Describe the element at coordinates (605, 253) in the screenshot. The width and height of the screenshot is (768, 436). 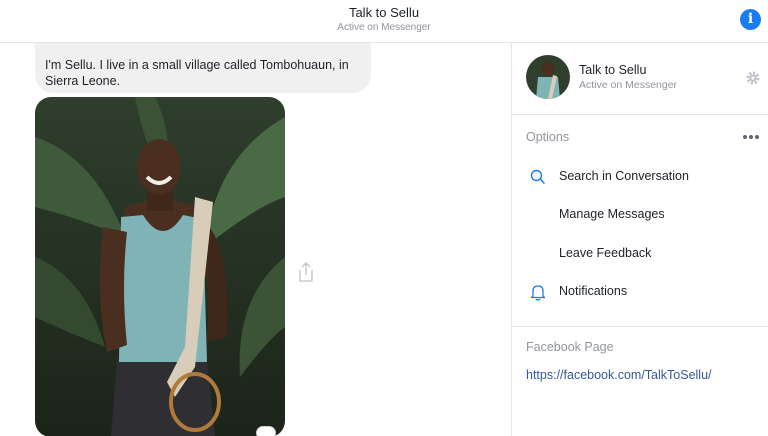
I see `option-label: Leave Feedback` at that location.